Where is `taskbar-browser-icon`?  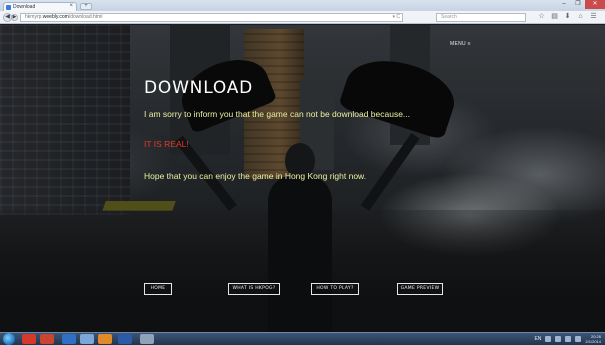 taskbar-browser-icon is located at coordinates (87, 339).